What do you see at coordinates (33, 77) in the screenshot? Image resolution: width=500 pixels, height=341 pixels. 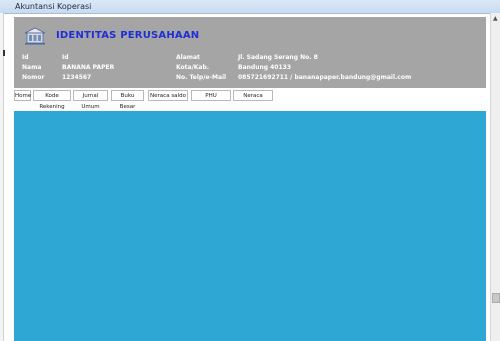 I see `field-label-nomor: Nomor` at bounding box center [33, 77].